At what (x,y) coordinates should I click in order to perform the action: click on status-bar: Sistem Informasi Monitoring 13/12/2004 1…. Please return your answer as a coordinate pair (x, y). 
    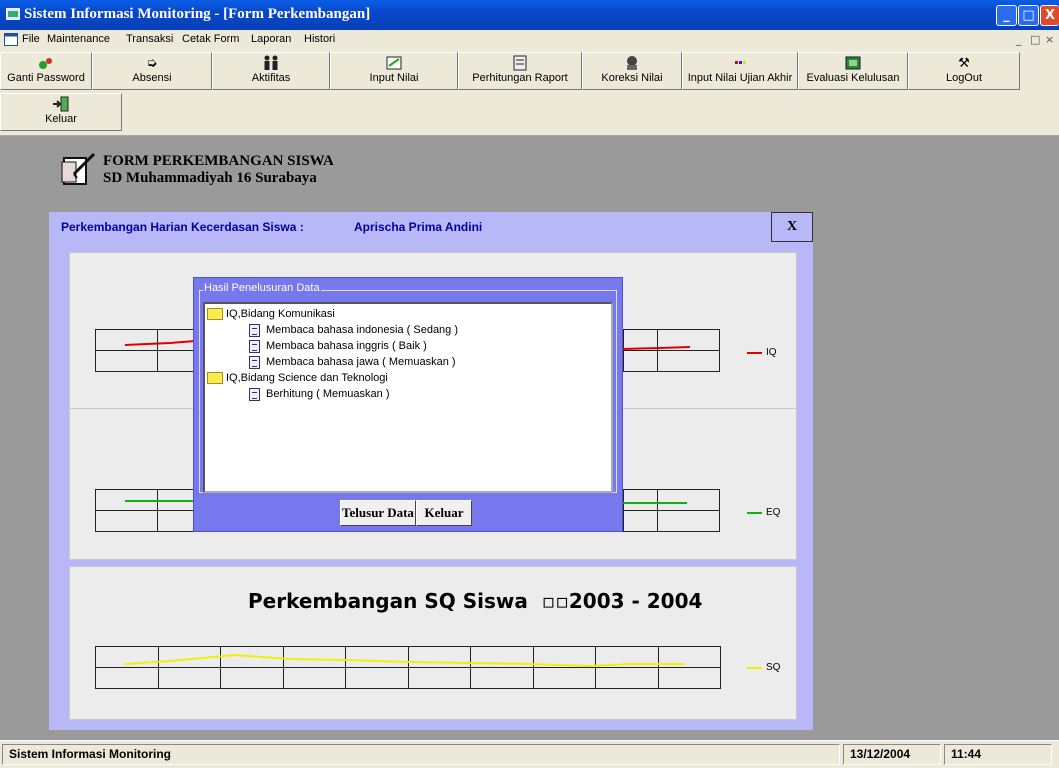
    Looking at the image, I should click on (529, 754).